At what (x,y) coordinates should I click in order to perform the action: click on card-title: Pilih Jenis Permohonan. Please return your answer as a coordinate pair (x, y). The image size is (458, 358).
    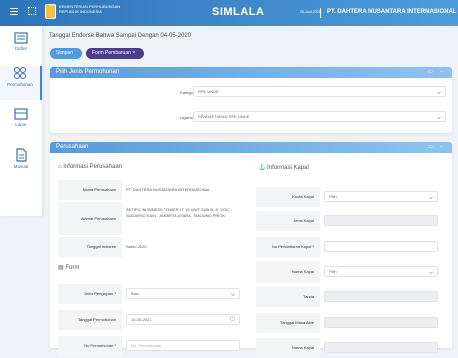
    Looking at the image, I should click on (88, 72).